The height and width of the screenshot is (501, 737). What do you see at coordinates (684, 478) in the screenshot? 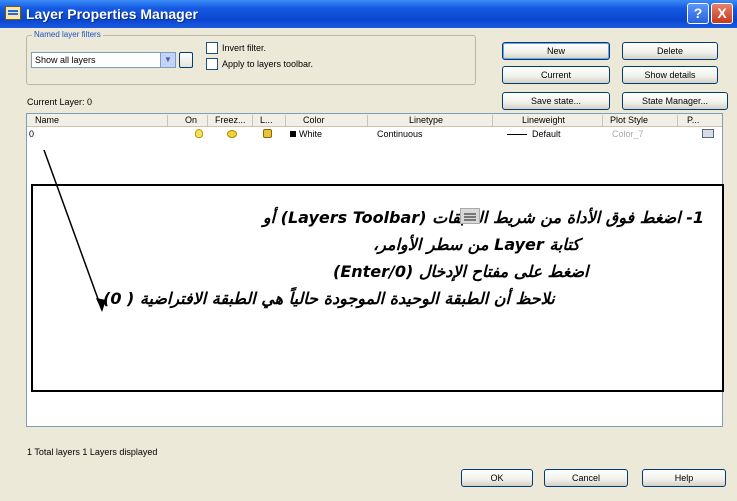
I see `help-button: Help` at bounding box center [684, 478].